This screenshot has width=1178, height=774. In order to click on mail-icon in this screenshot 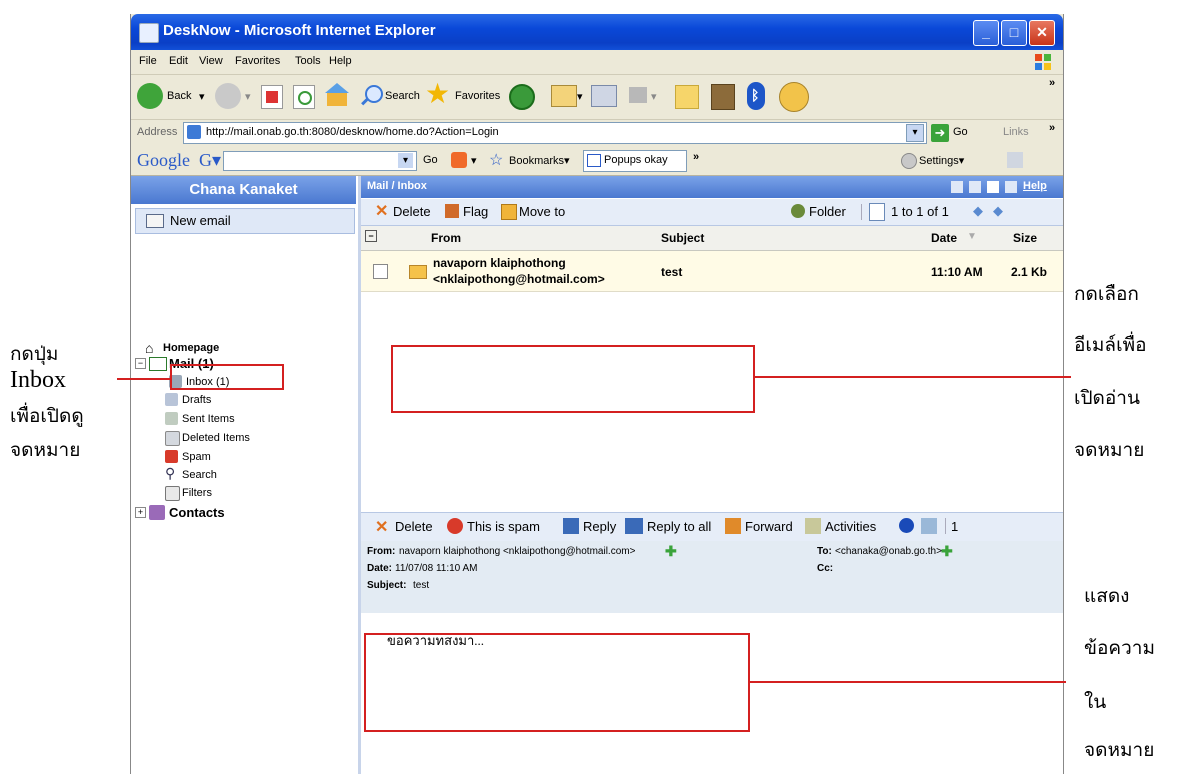, I will do `click(564, 96)`.